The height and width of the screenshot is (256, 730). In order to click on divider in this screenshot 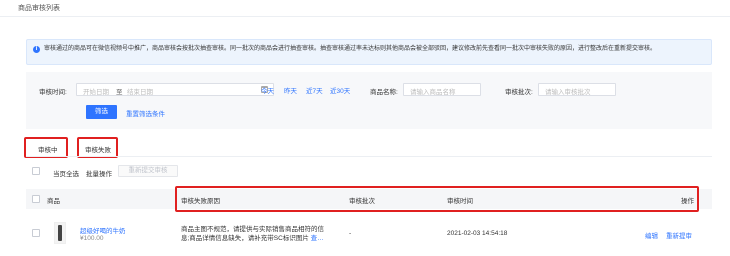, I will do `click(365, 16)`.